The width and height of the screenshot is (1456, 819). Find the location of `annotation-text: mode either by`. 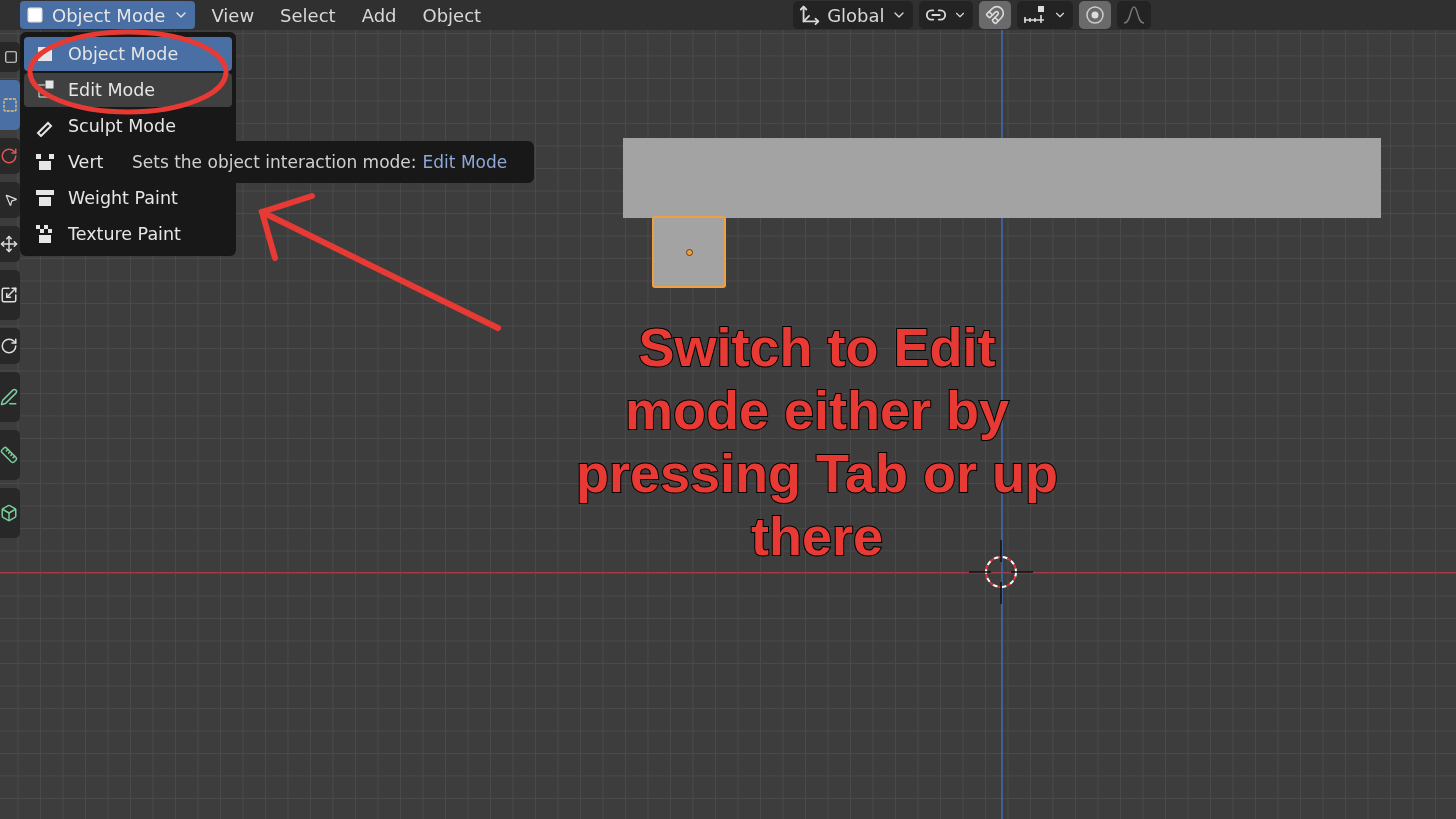

annotation-text: mode either by is located at coordinates (817, 410).